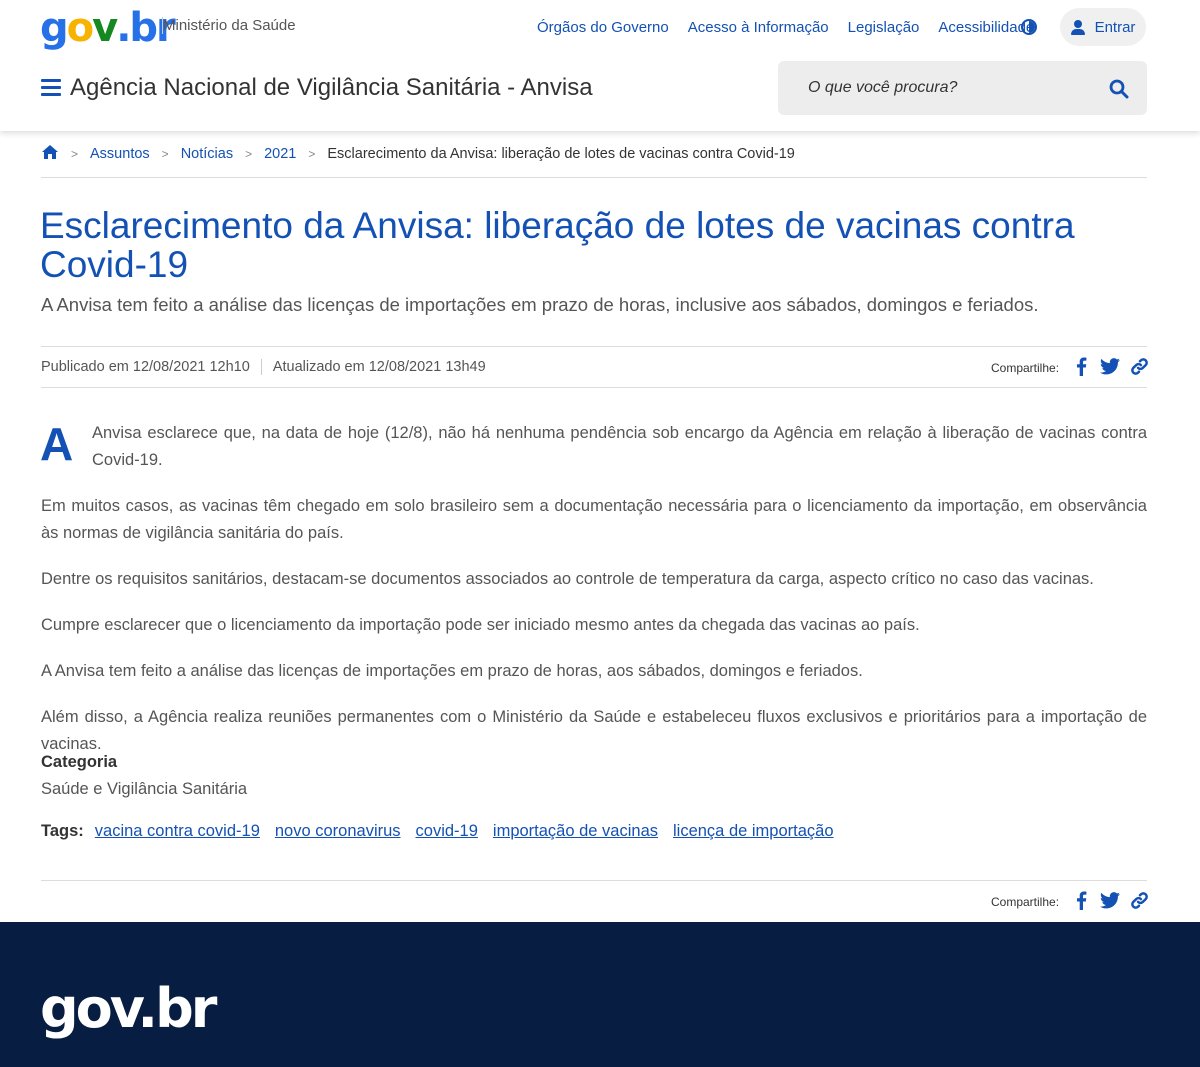  What do you see at coordinates (379, 367) in the screenshot?
I see `updated-date: Atualizado em 12/08/2021 13h49` at bounding box center [379, 367].